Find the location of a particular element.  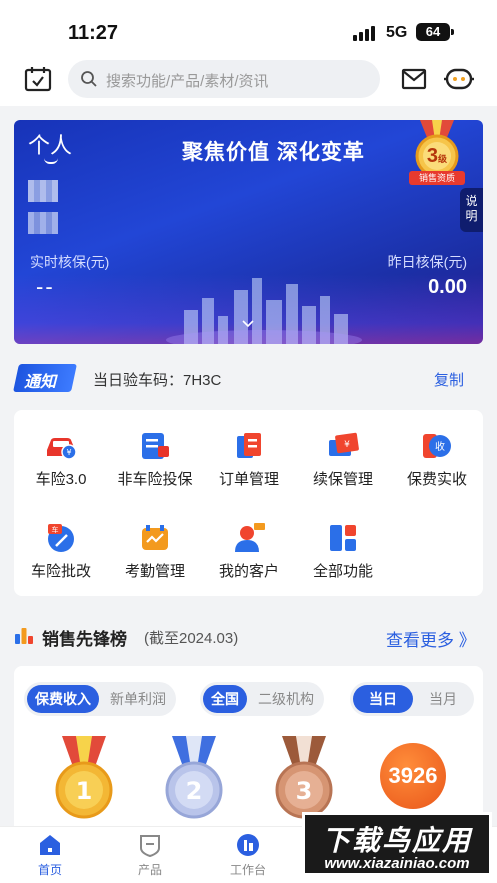

level-unit: 级 is located at coordinates (443, 159).